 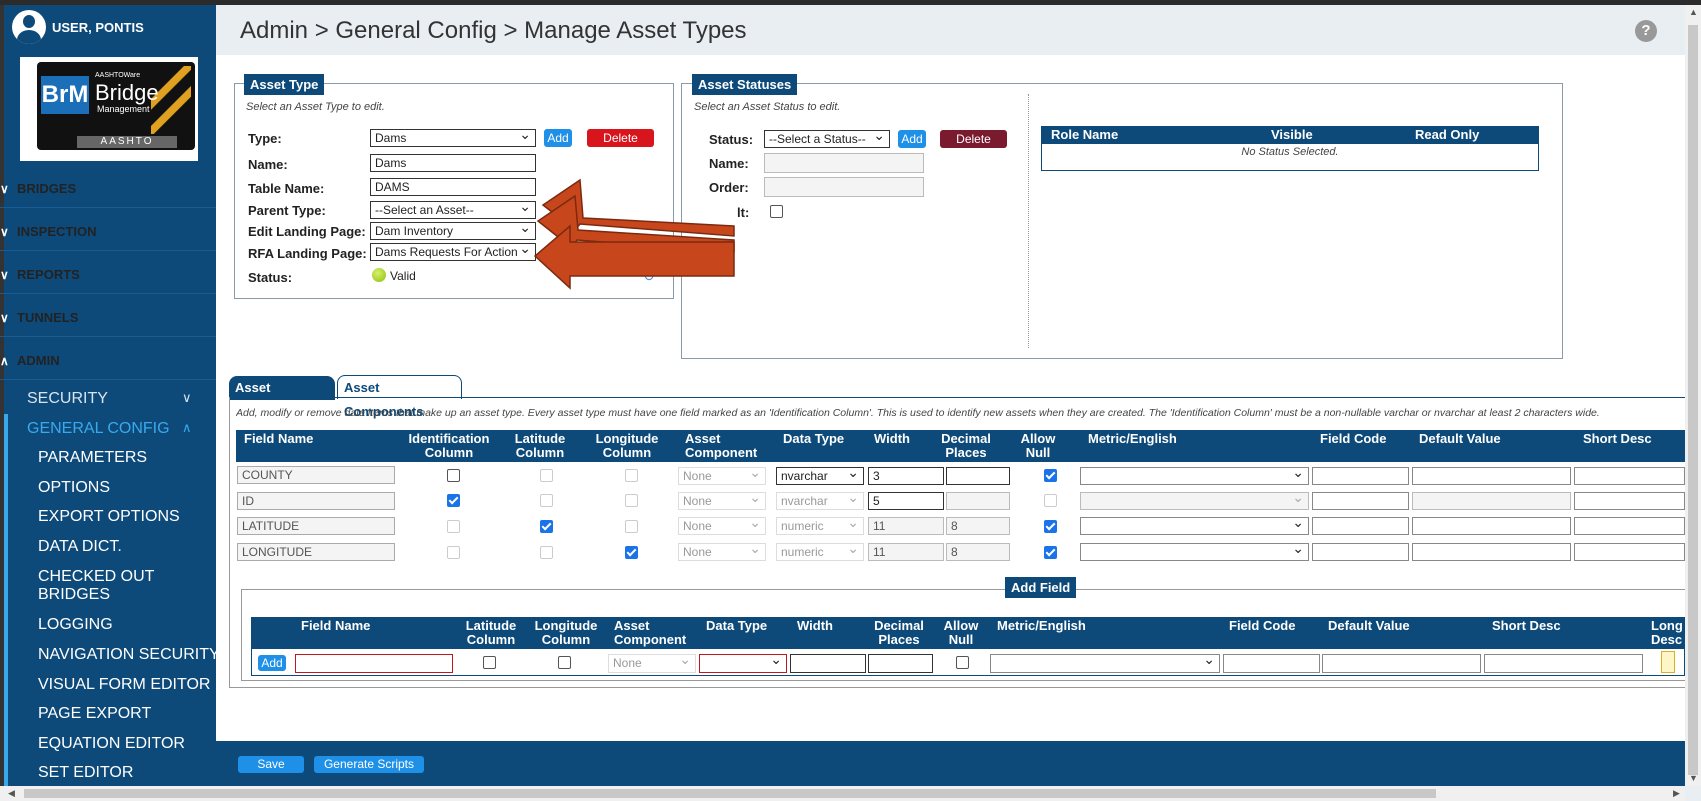 What do you see at coordinates (369, 764) in the screenshot?
I see `generate-scripts-button: Generate Scripts` at bounding box center [369, 764].